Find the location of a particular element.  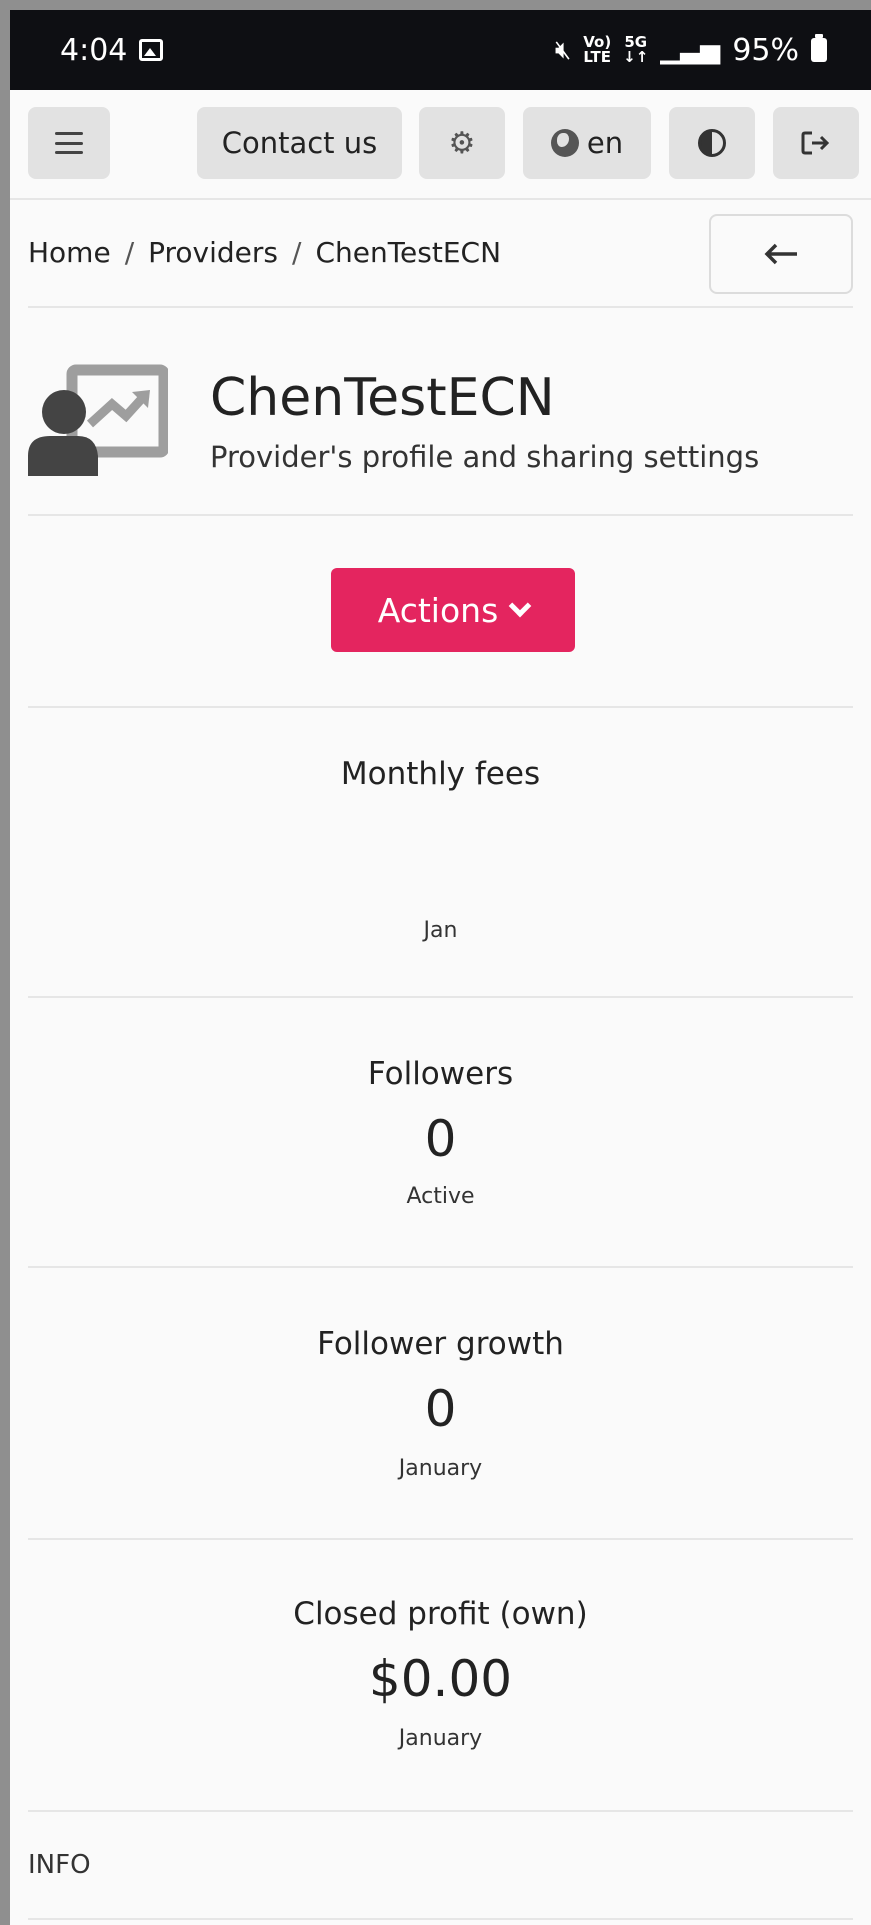

menu-button is located at coordinates (69, 143).